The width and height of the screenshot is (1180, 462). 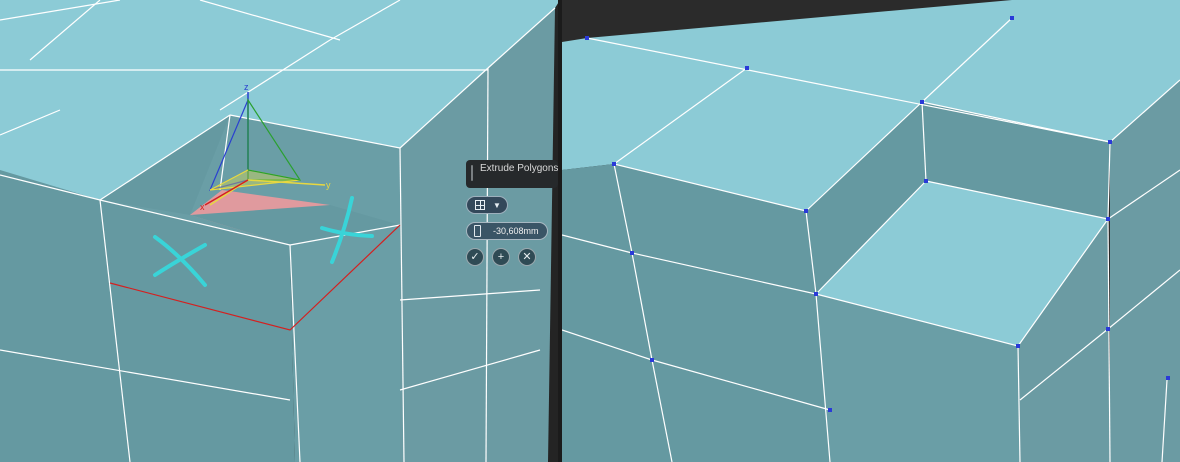 I want to click on plus-icon: +, so click(x=501, y=257).